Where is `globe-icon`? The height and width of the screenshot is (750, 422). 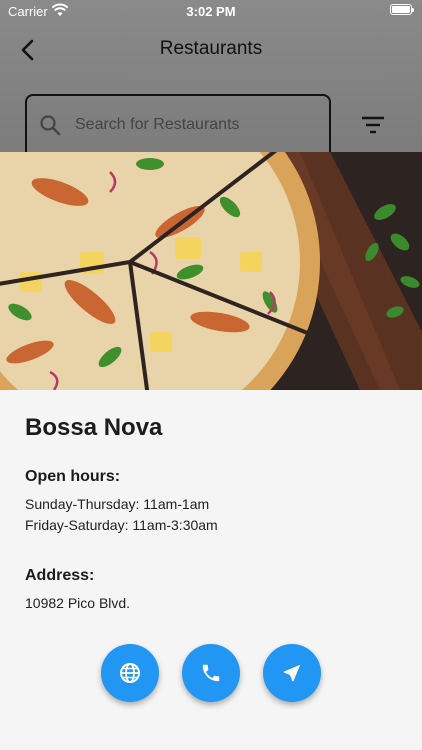 globe-icon is located at coordinates (130, 673).